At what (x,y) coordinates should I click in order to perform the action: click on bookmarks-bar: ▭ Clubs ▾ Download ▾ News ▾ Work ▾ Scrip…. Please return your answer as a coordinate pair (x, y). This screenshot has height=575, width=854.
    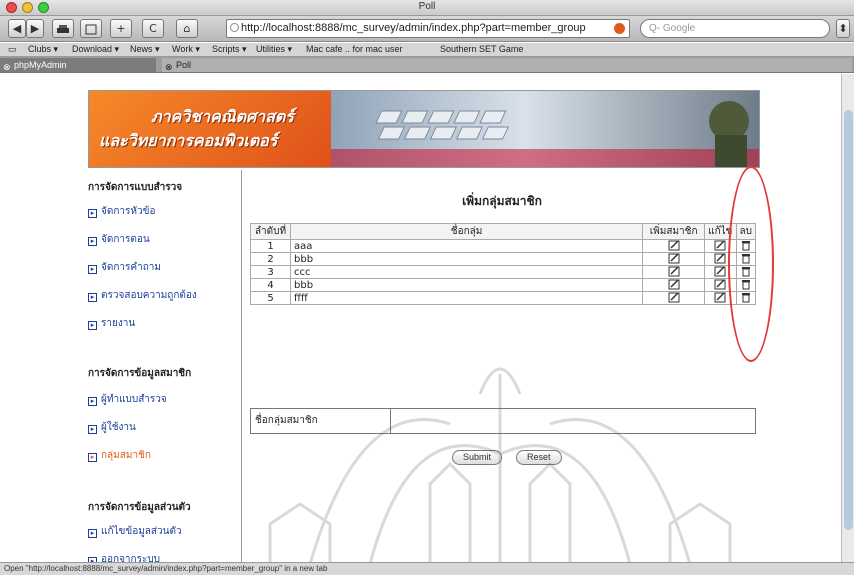
    Looking at the image, I should click on (427, 50).